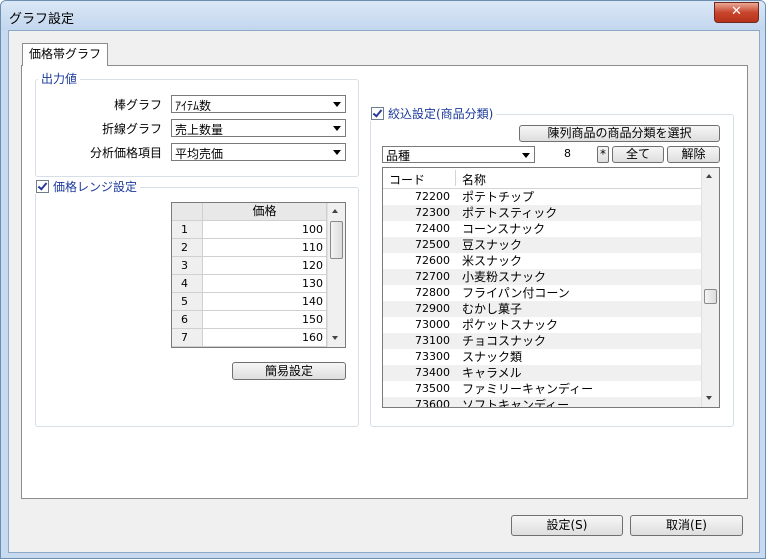 This screenshot has height=559, width=766. I want to click on bar-graph-label: 棒グラフ, so click(137, 105).